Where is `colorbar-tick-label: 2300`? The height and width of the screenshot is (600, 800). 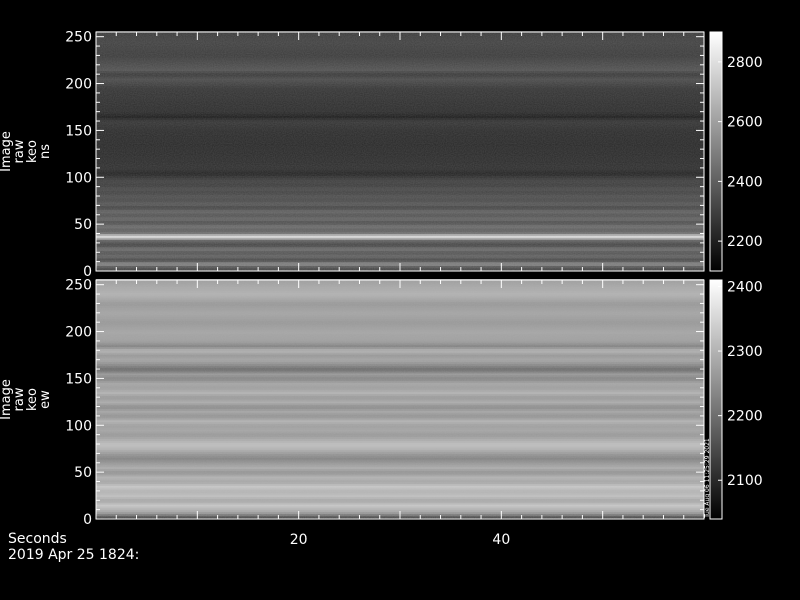
colorbar-tick-label: 2300 is located at coordinates (745, 352).